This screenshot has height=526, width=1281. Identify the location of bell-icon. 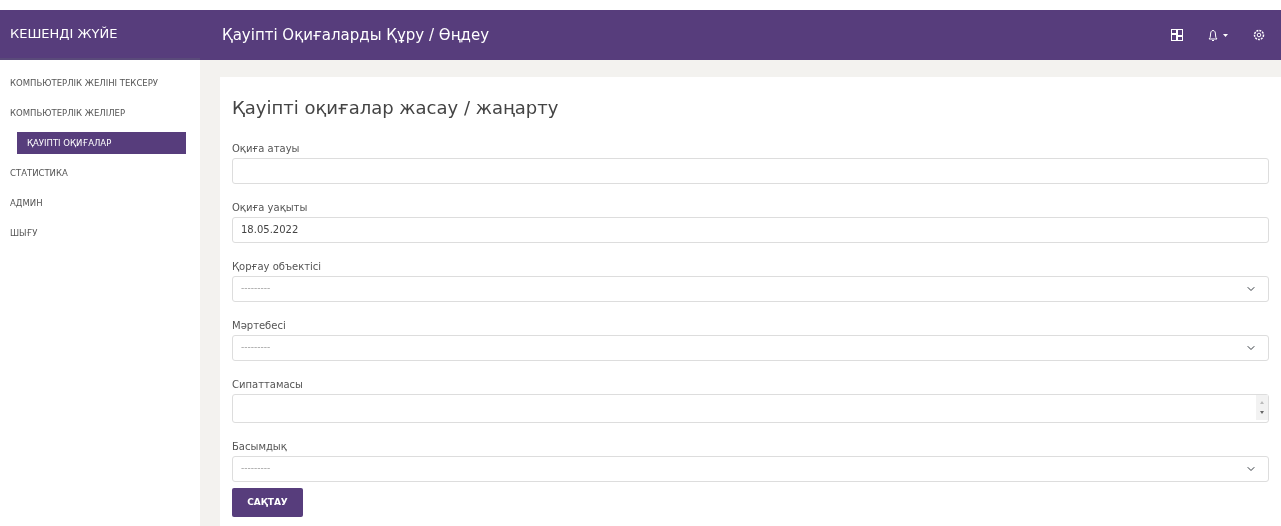
(1218, 35).